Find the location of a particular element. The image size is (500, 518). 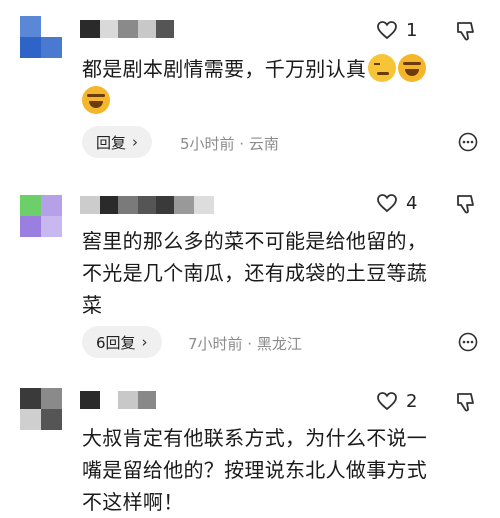

like-button: 2 is located at coordinates (396, 401).